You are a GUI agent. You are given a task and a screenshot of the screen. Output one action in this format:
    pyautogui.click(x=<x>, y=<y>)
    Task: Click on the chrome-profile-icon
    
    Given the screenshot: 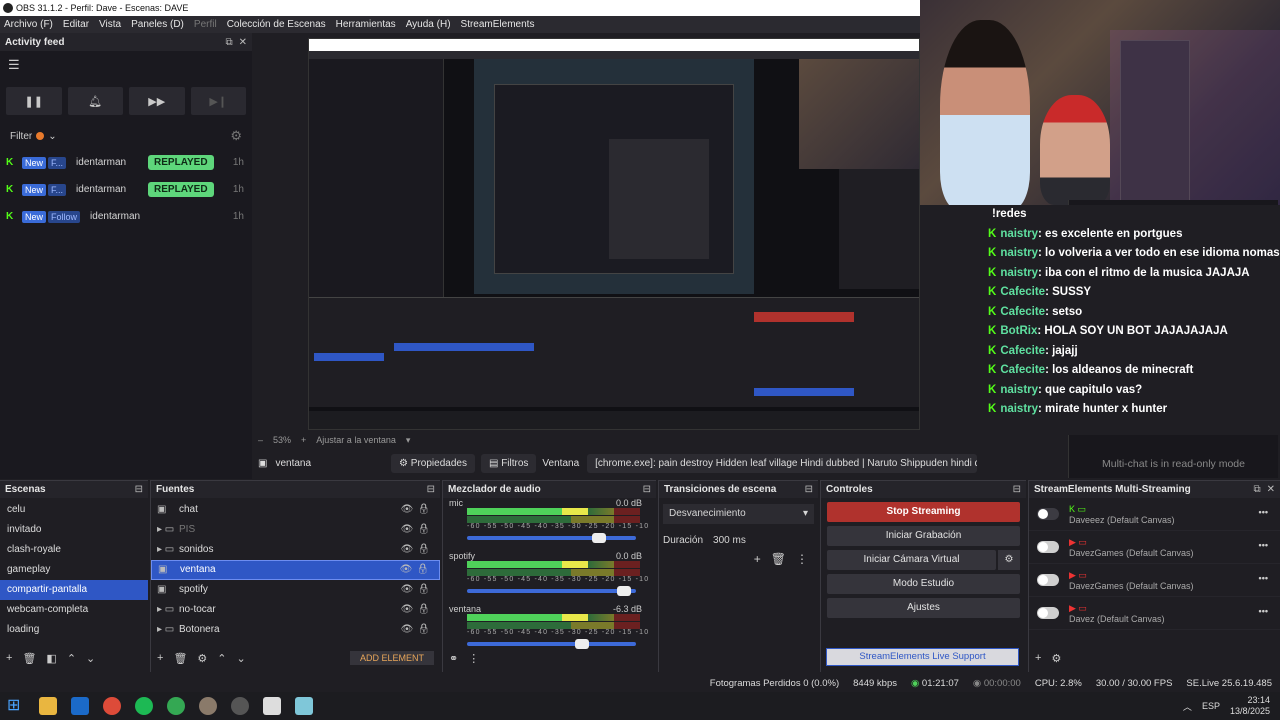 What is the action you would take?
    pyautogui.click(x=176, y=706)
    